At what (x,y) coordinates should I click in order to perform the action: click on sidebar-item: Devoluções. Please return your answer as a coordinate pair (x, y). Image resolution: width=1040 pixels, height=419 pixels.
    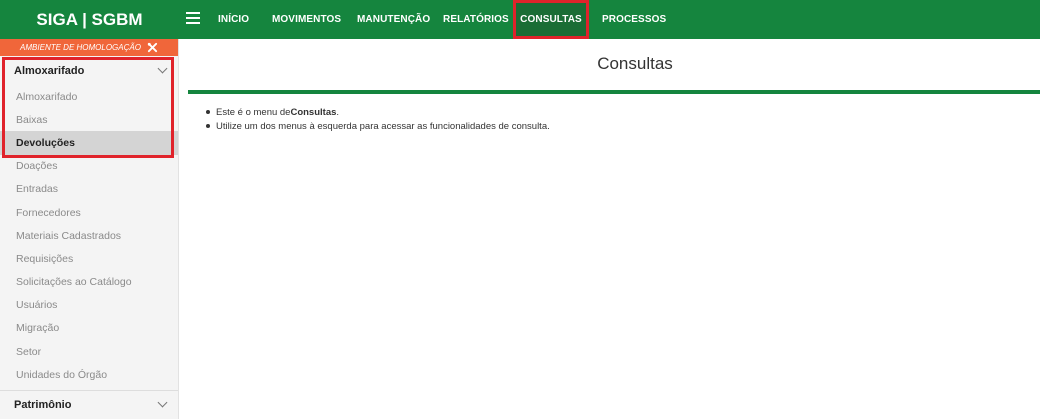
    Looking at the image, I should click on (89, 143).